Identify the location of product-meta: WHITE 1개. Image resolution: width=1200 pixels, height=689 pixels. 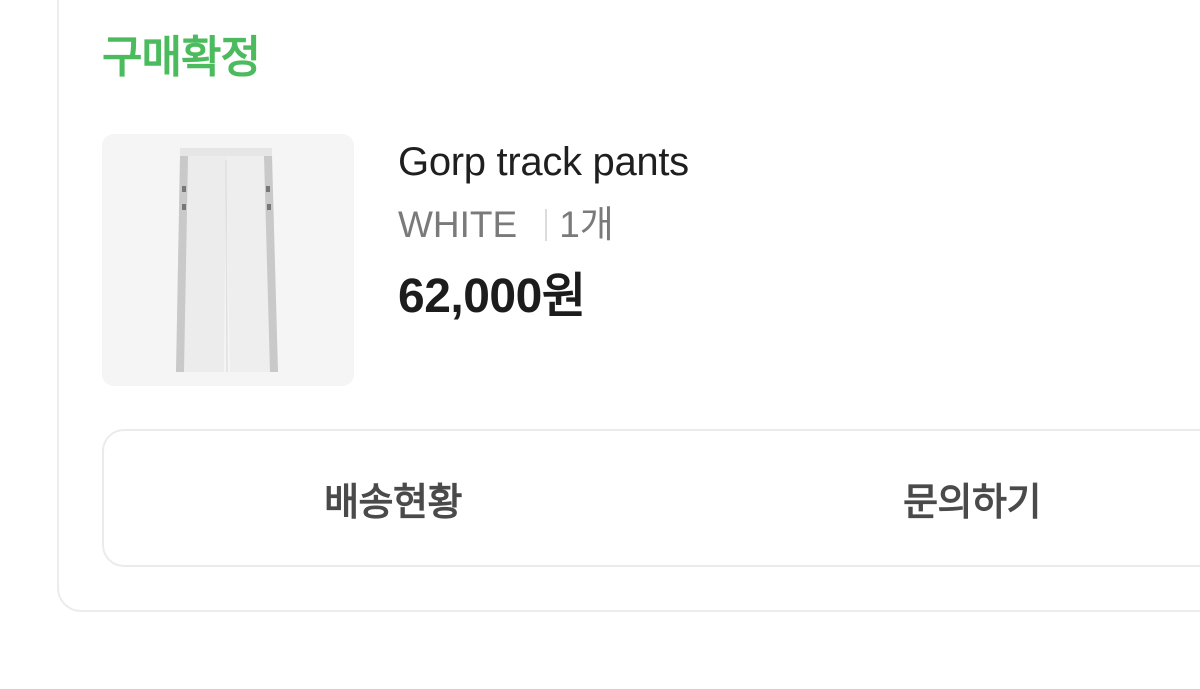
(543, 225).